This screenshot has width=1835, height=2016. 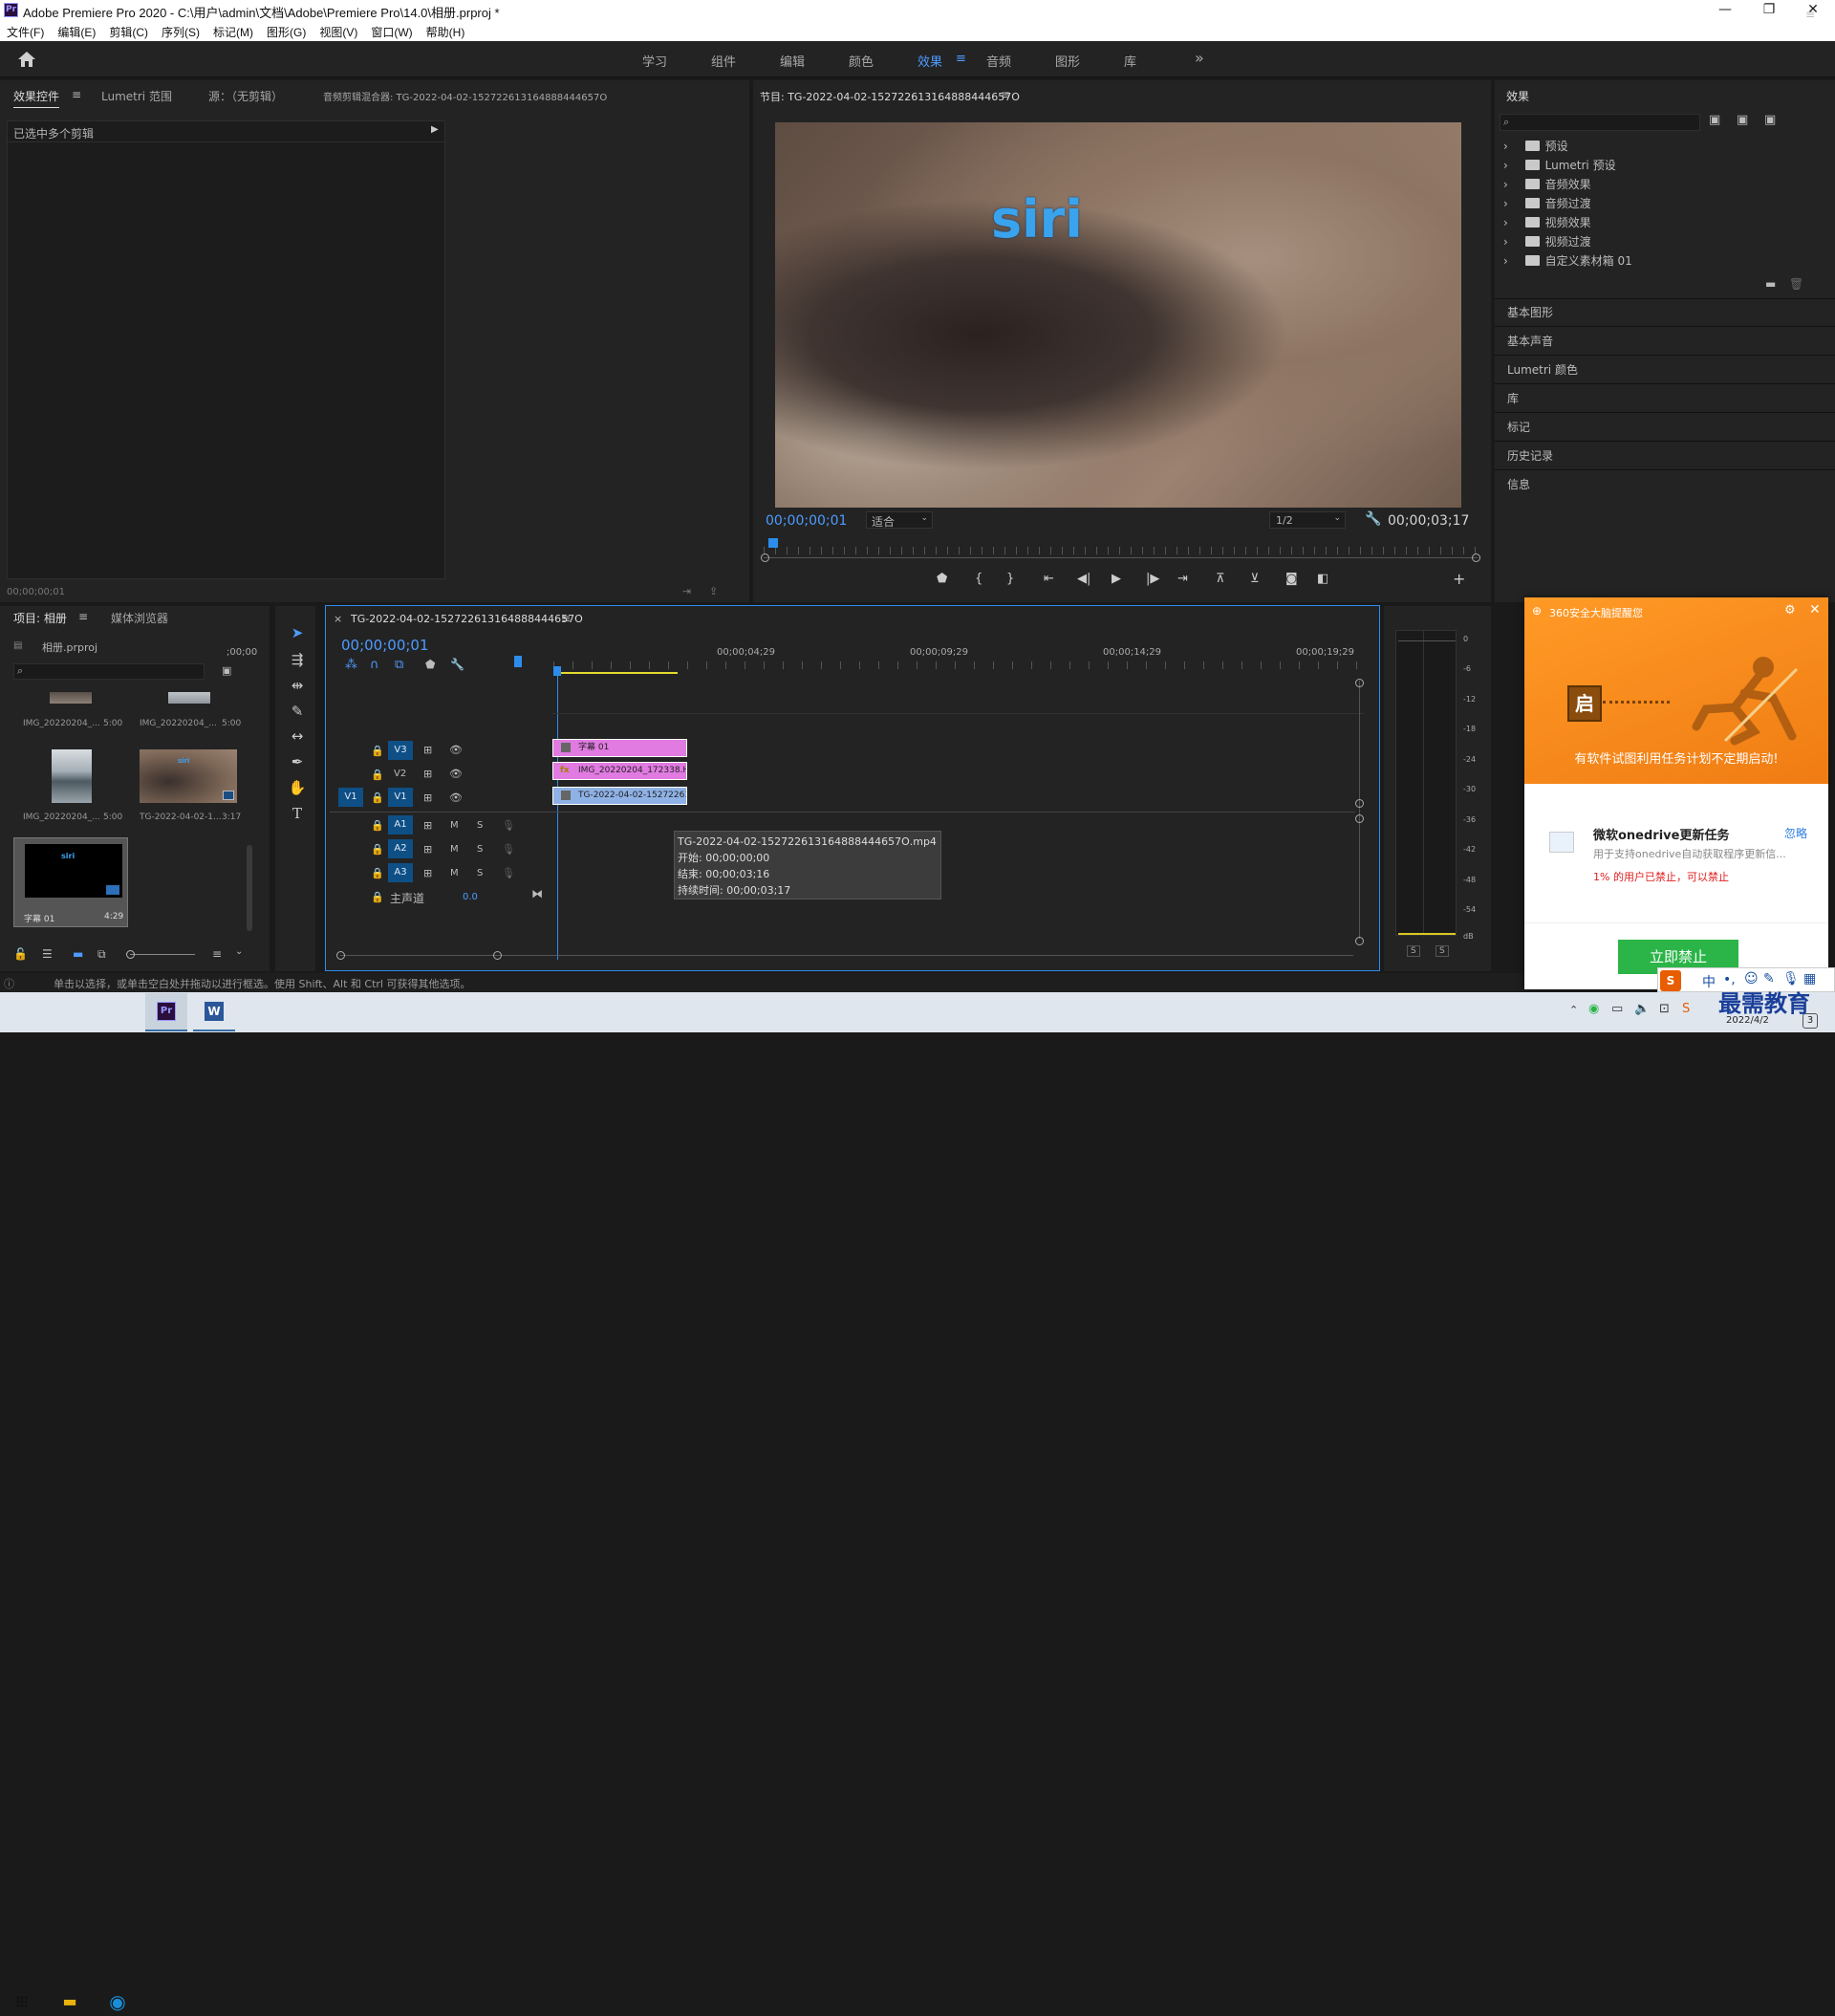 What do you see at coordinates (233, 32) in the screenshot?
I see `menu-markers: 标记(M)` at bounding box center [233, 32].